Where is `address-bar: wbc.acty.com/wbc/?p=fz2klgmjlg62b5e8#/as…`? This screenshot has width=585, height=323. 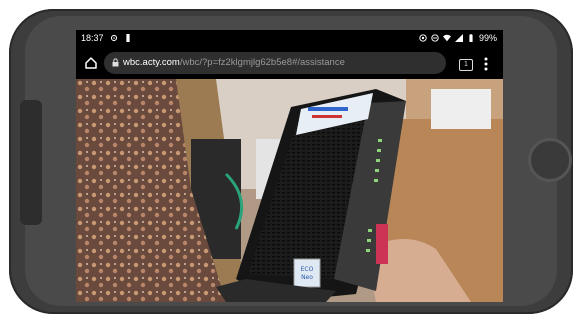
address-bar: wbc.acty.com/wbc/?p=fz2klgmjlg62b5e8#/as… is located at coordinates (275, 63).